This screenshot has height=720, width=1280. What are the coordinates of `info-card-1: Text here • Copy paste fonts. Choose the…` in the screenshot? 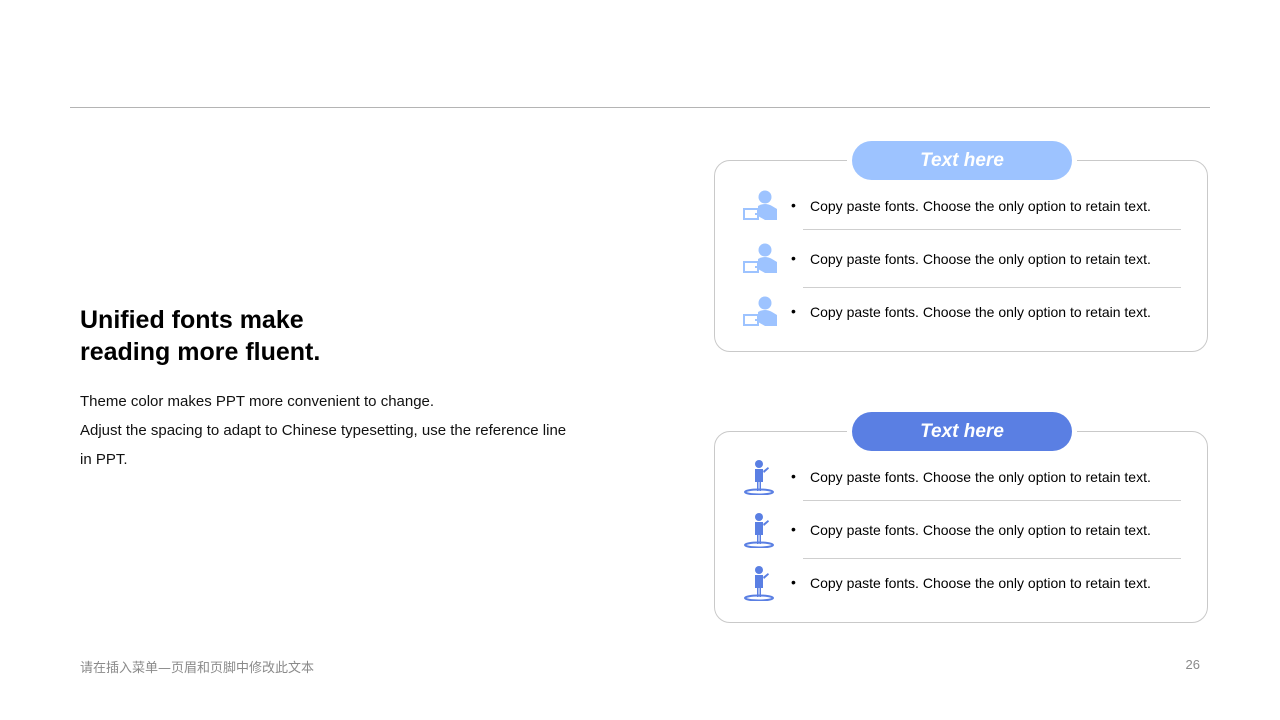 It's located at (961, 246).